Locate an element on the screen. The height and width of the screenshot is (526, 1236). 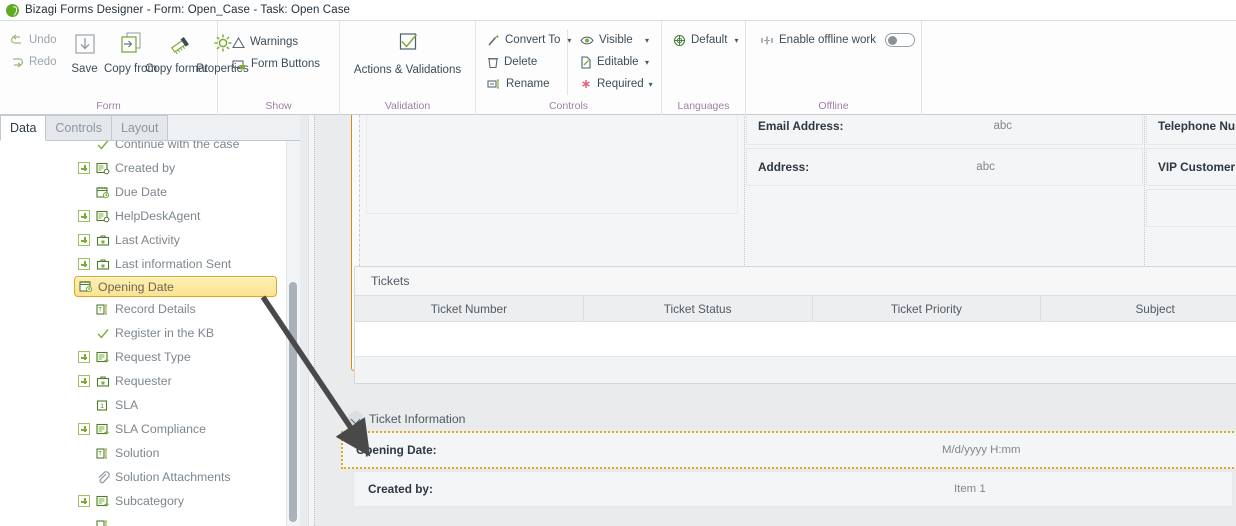
created-by-label: Created by: is located at coordinates (400, 489).